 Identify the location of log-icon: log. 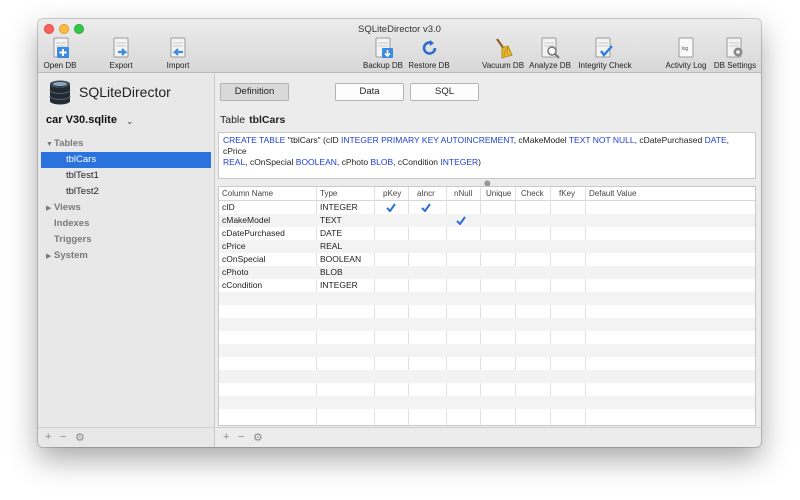
(686, 47).